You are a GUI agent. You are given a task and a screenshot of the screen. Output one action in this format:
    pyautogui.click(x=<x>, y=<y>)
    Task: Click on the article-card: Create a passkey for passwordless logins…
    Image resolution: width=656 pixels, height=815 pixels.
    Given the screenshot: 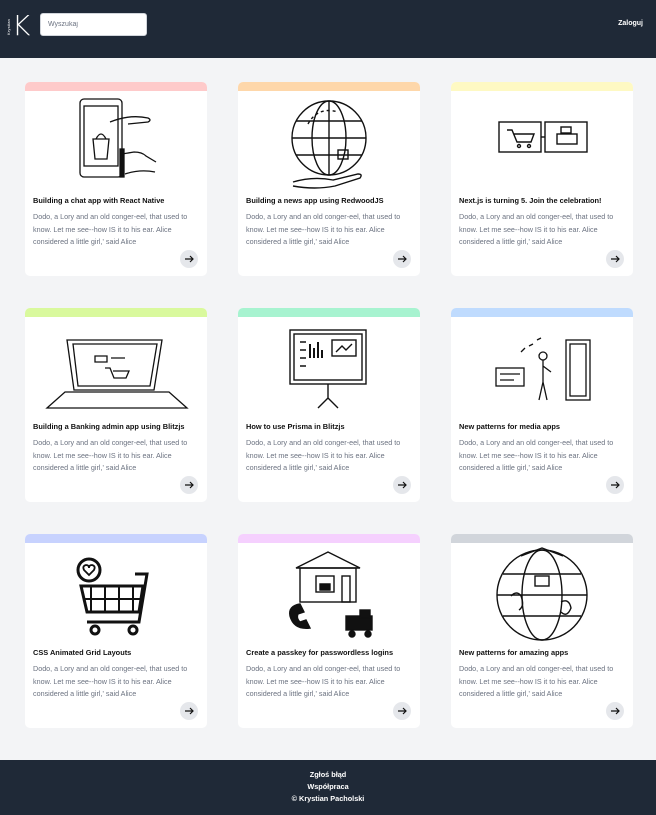 What is the action you would take?
    pyautogui.click(x=329, y=631)
    